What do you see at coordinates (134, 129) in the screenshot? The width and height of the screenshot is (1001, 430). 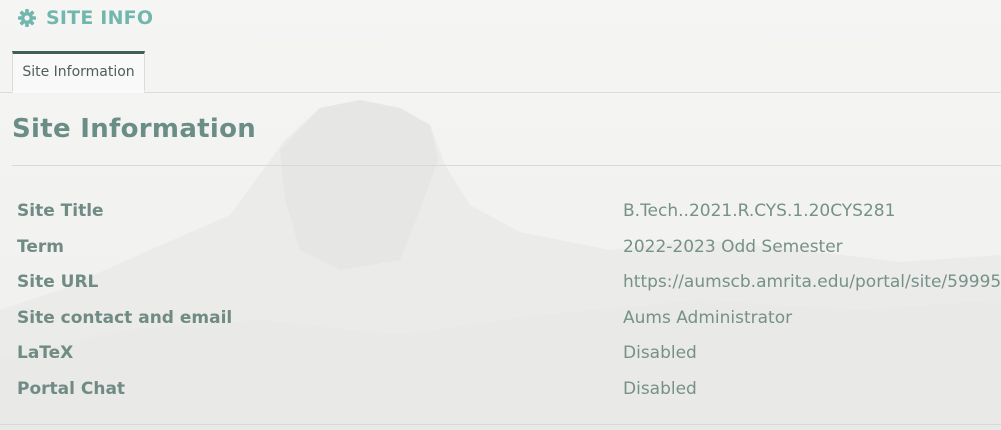 I see `page-title: Site Information` at bounding box center [134, 129].